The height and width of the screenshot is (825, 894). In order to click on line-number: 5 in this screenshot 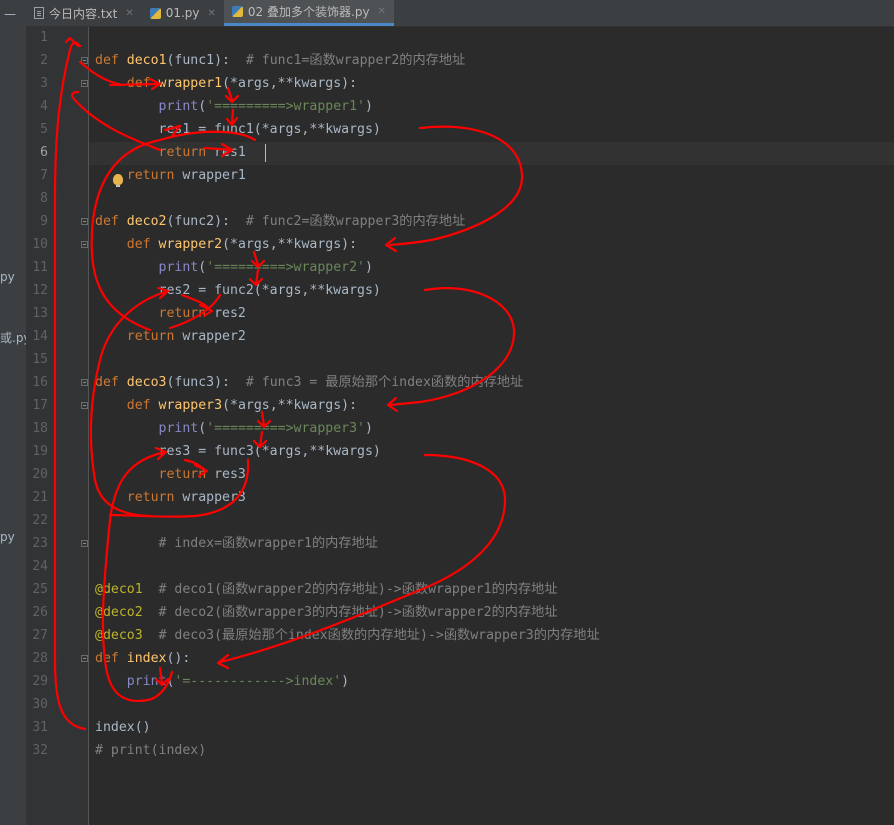, I will do `click(44, 129)`.